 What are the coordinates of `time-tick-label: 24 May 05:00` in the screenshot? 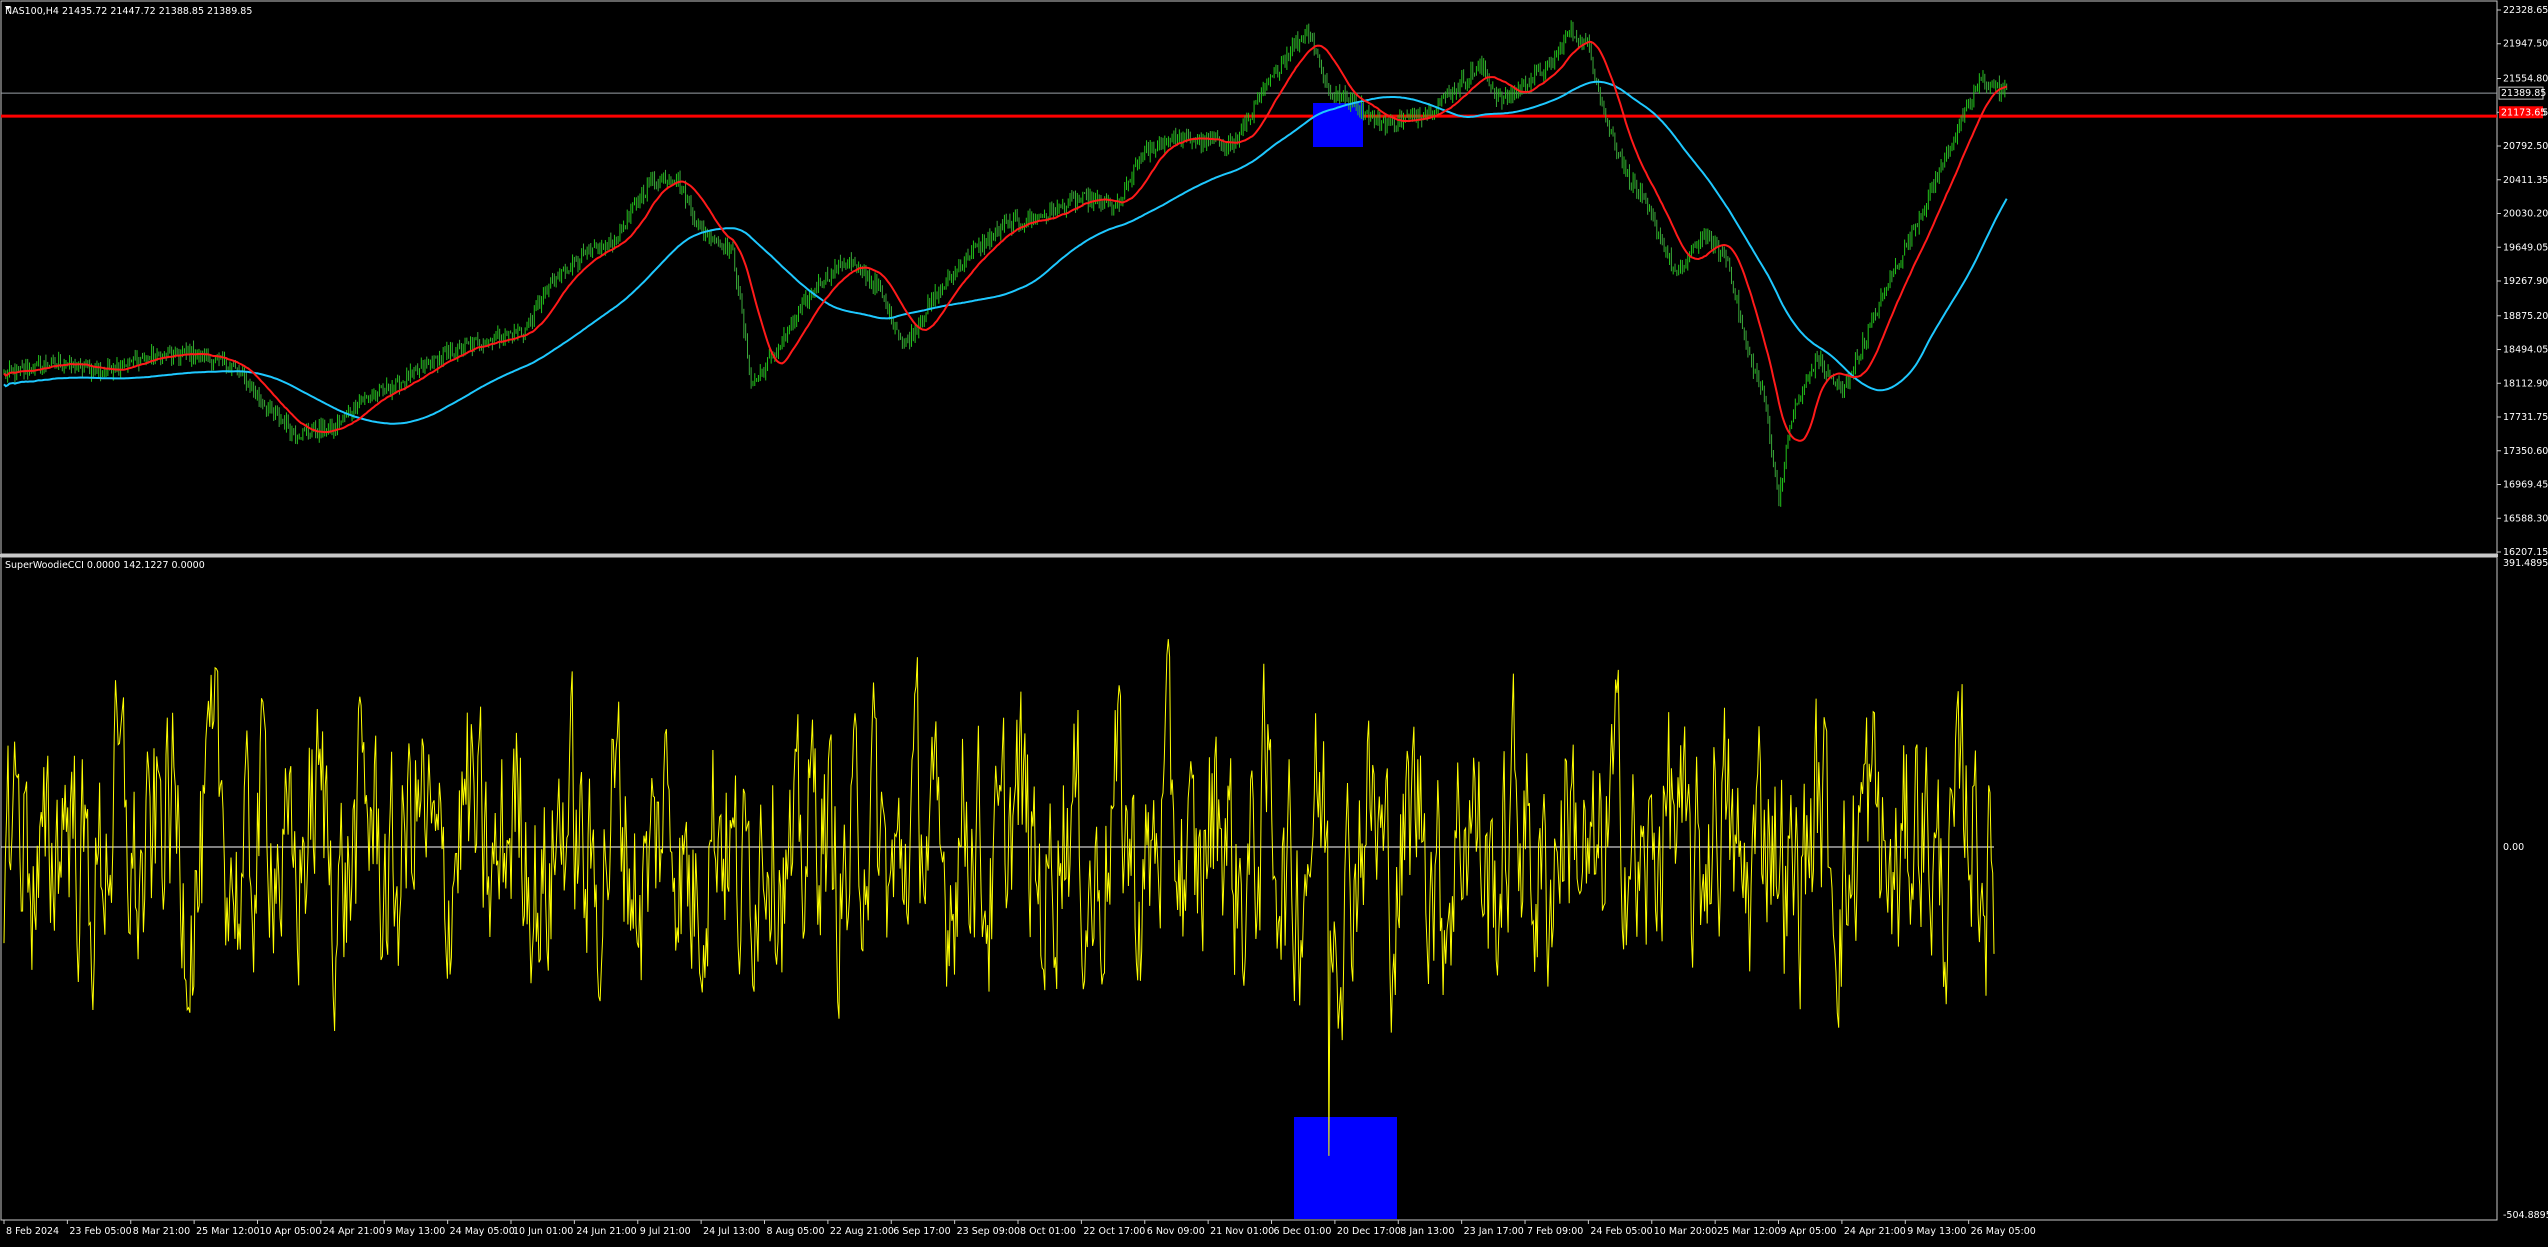 It's located at (482, 1231).